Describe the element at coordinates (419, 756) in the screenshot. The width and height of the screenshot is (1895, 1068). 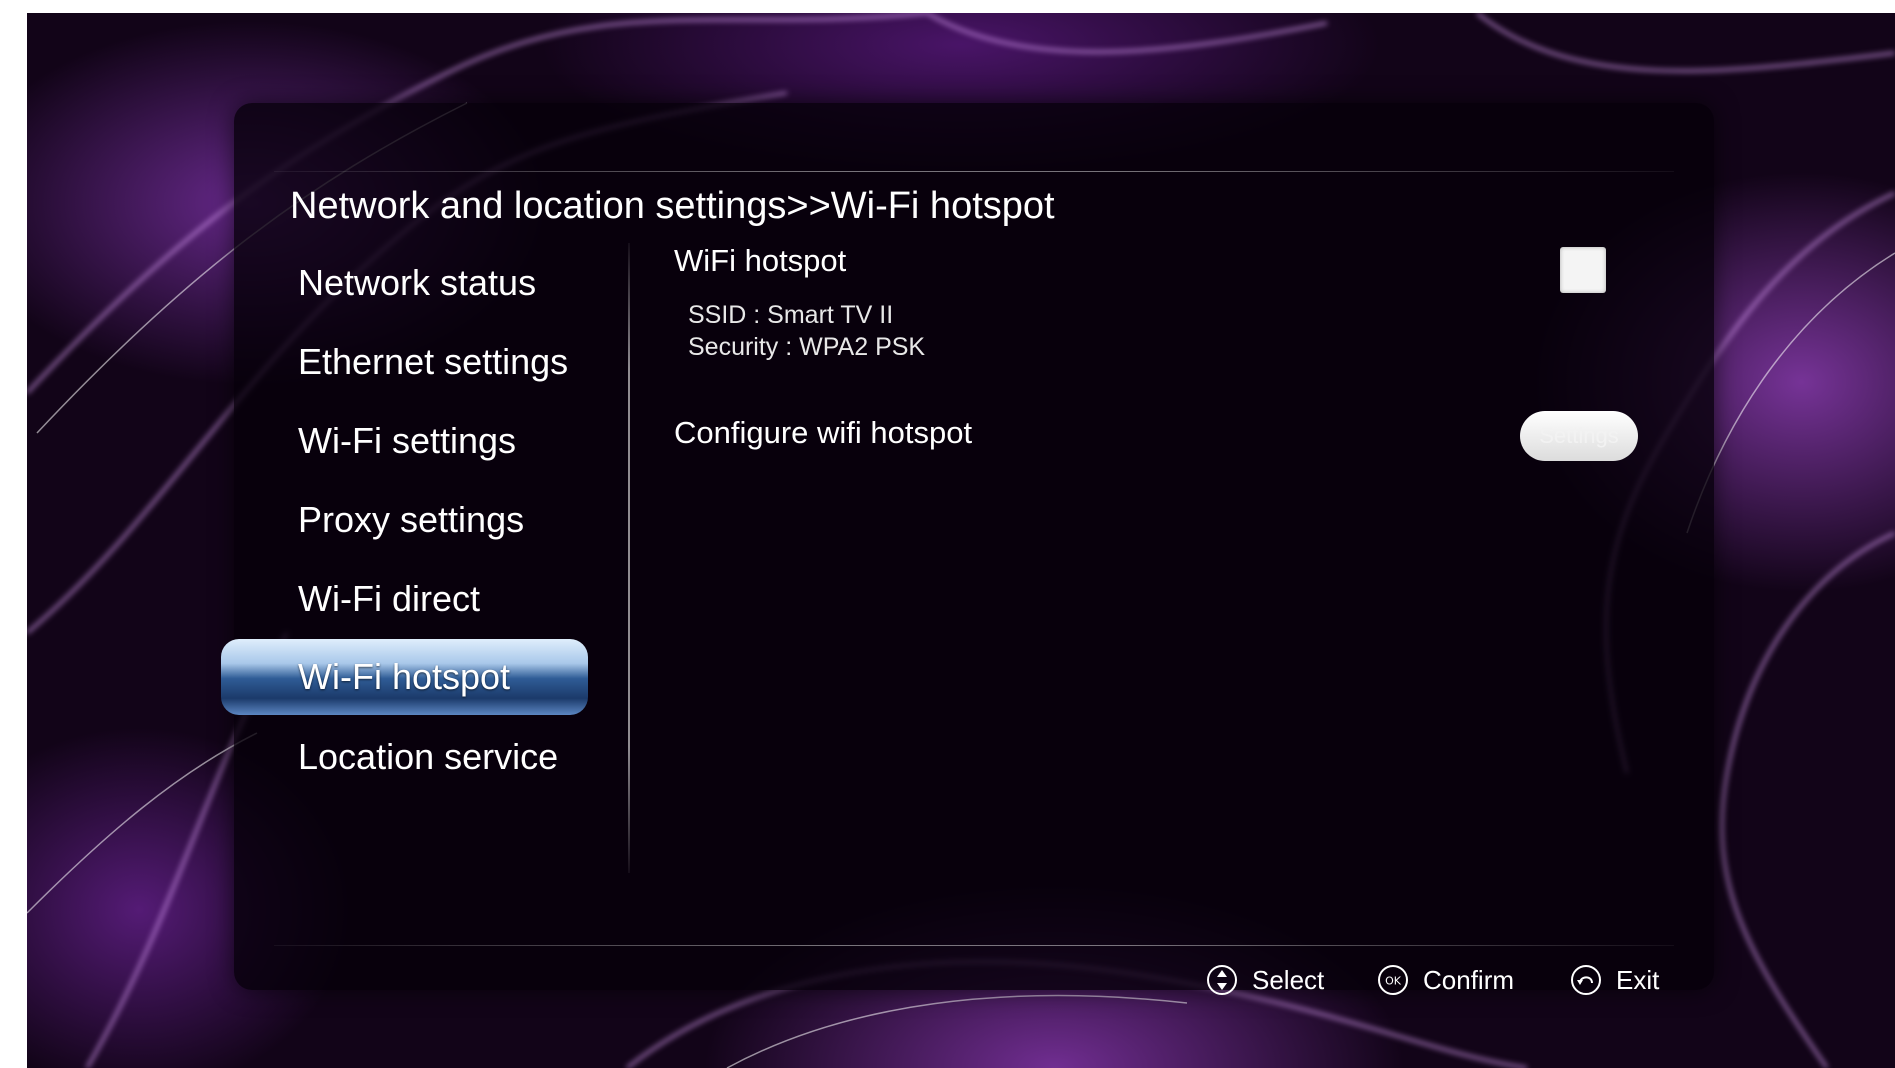
I see `sidebar-item-location-service: Location service` at that location.